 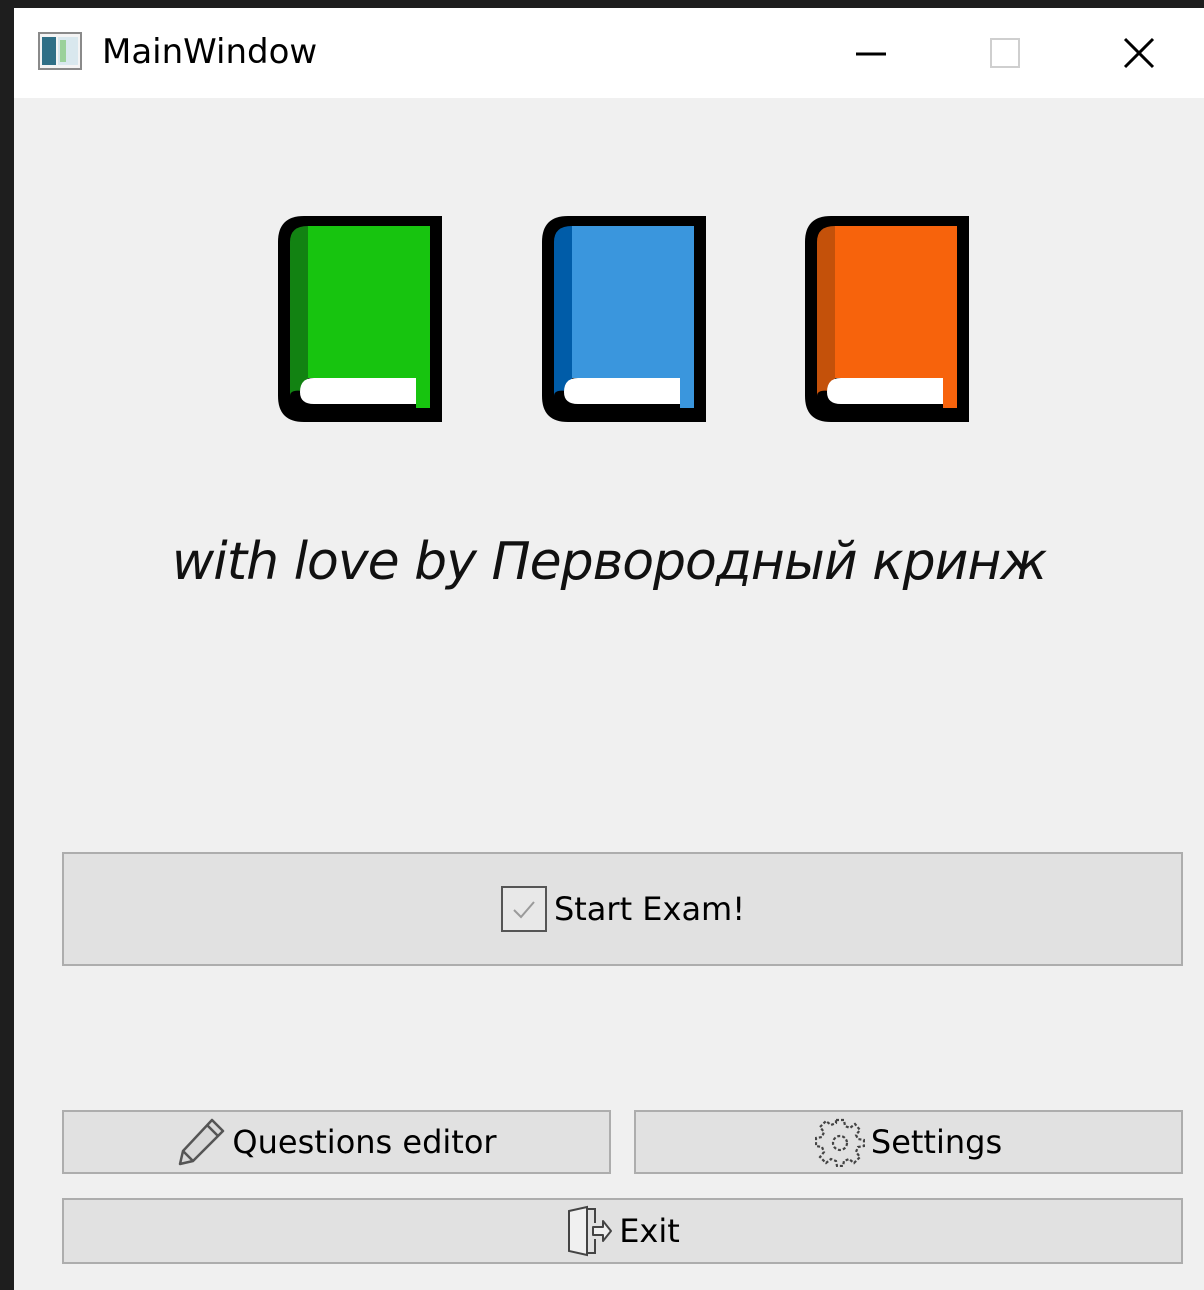 What do you see at coordinates (936, 1142) in the screenshot?
I see `settings-label: Settings` at bounding box center [936, 1142].